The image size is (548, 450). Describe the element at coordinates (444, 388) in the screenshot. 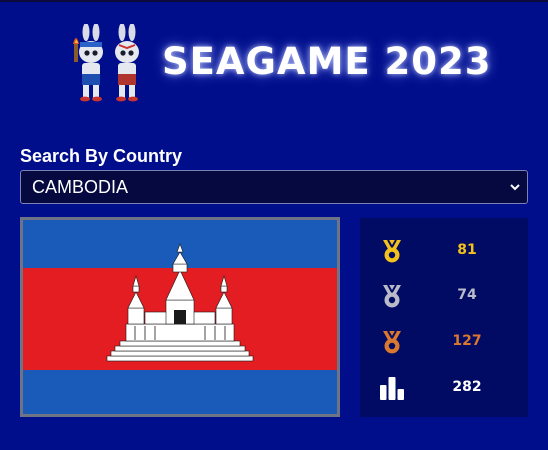

I see `total-row: 282` at that location.